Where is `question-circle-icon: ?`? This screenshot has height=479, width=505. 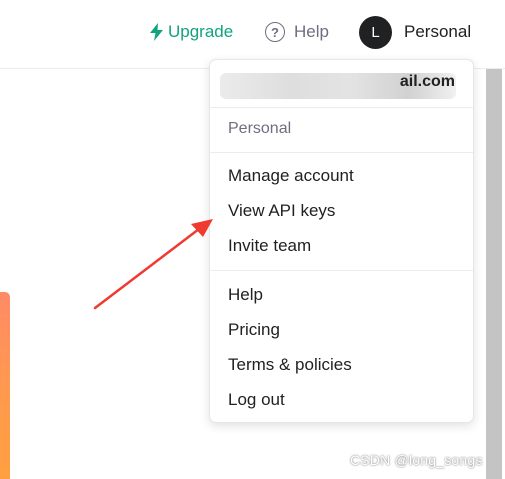
question-circle-icon: ? is located at coordinates (275, 32).